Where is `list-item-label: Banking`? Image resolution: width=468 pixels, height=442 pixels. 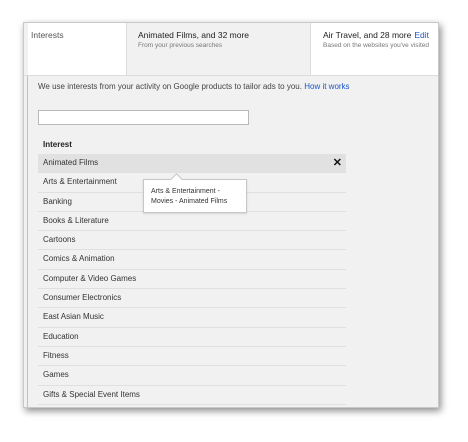 list-item-label: Banking is located at coordinates (57, 201).